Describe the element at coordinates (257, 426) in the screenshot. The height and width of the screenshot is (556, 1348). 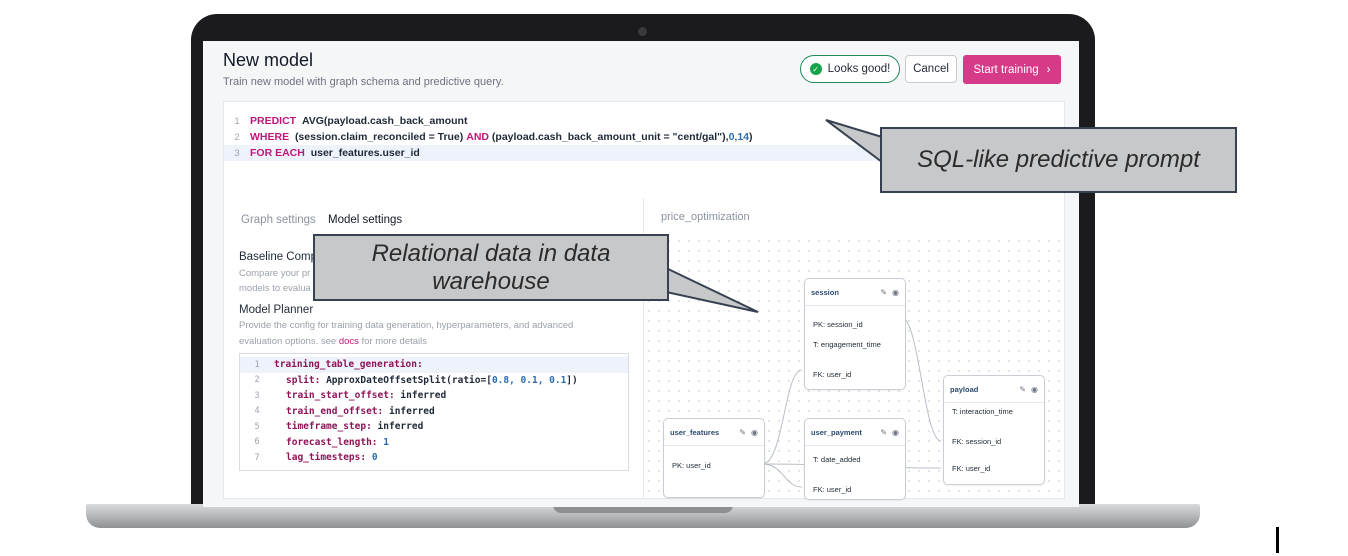
I see `line-number: 5` at that location.